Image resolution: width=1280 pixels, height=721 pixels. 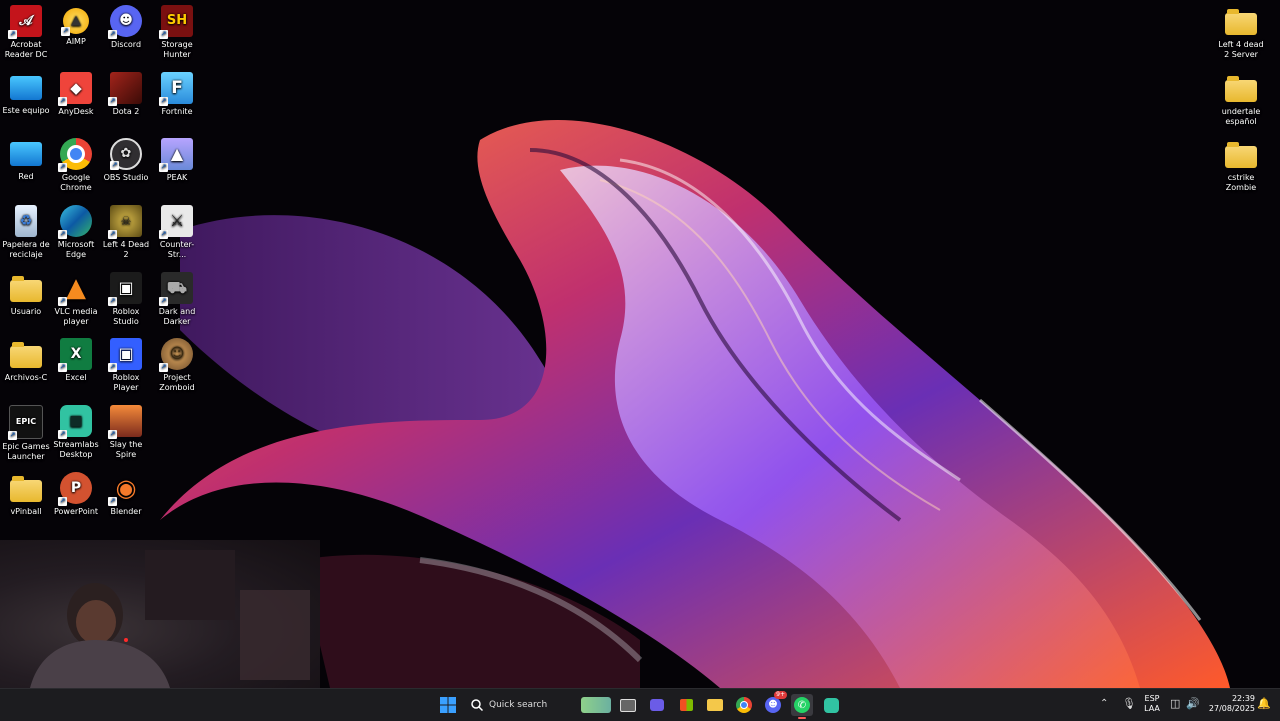 I want to click on desktop-icon-undertale: undertale español, so click(x=1241, y=99).